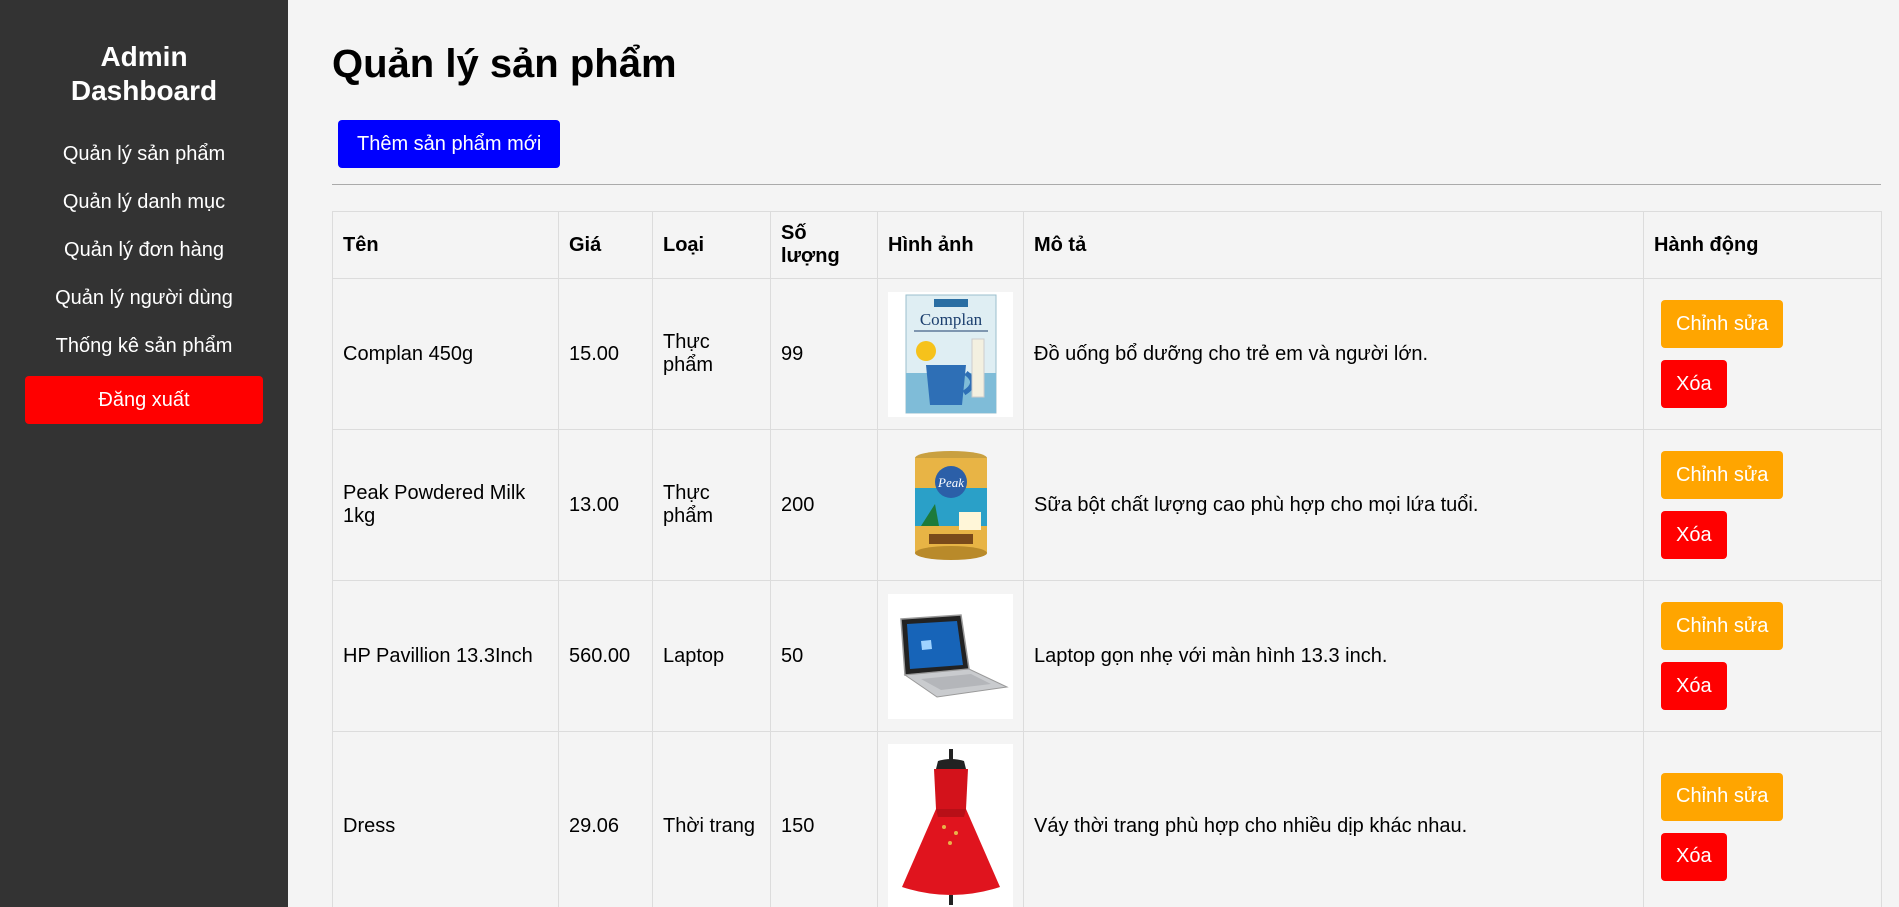 Image resolution: width=1899 pixels, height=907 pixels. I want to click on sidebar-item-users: Quản lý người dùng, so click(144, 298).